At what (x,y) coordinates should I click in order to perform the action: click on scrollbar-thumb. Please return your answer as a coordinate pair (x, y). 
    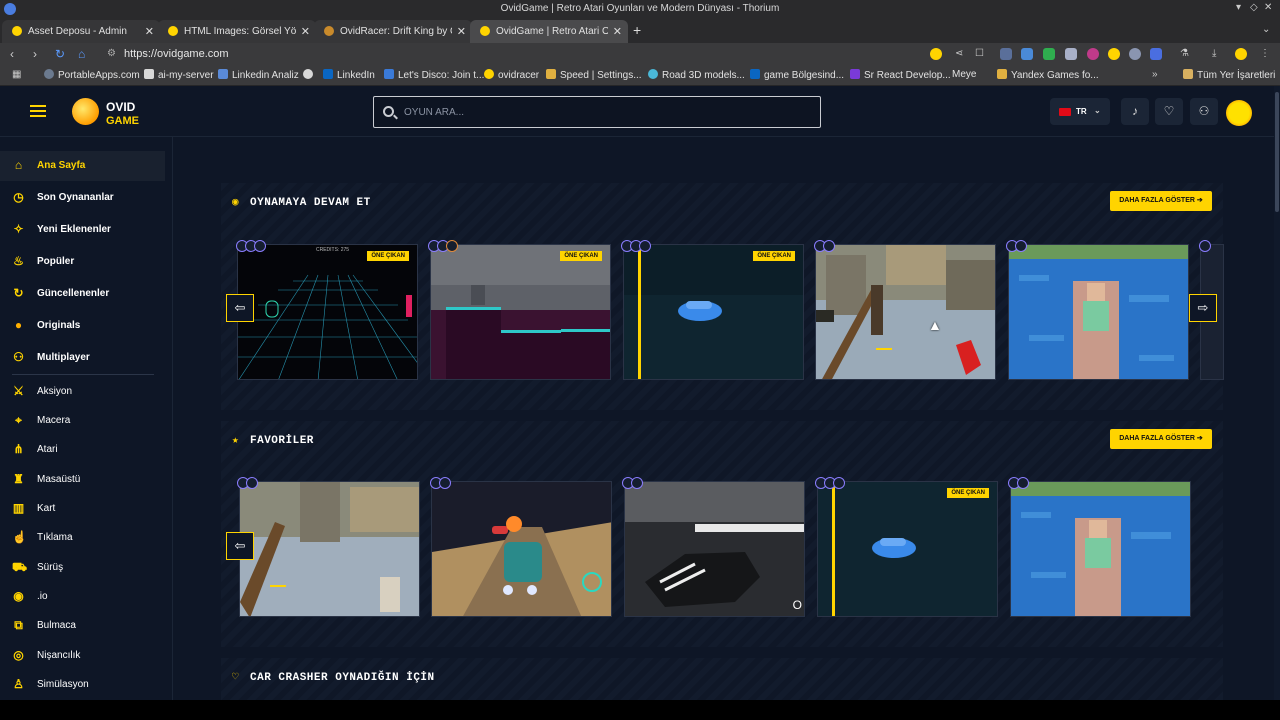
    Looking at the image, I should click on (1277, 152).